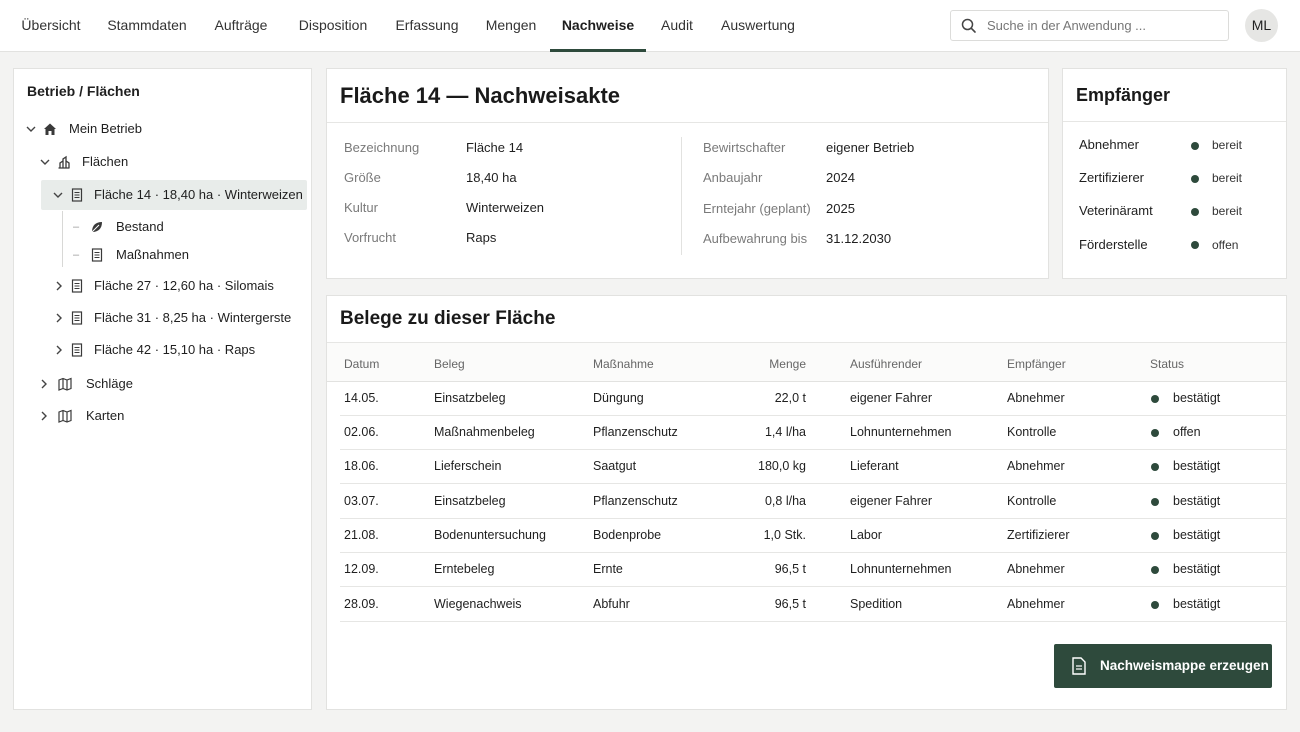 The width and height of the screenshot is (1300, 732). Describe the element at coordinates (840, 208) in the screenshot. I see `field-value: 2025` at that location.